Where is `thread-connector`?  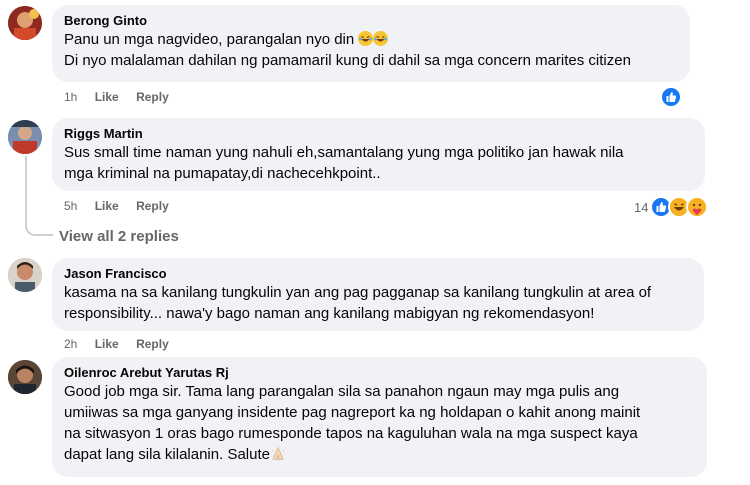
thread-connector is located at coordinates (39, 196).